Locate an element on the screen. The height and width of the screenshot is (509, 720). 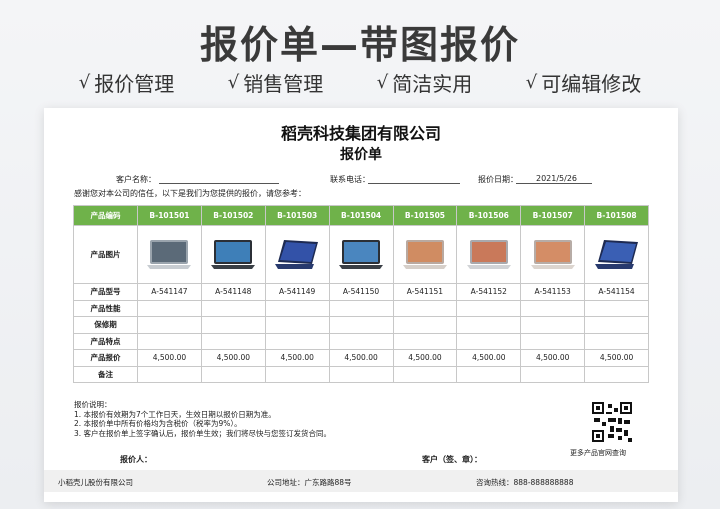
row-label: 产品型号 is located at coordinates (105, 292).